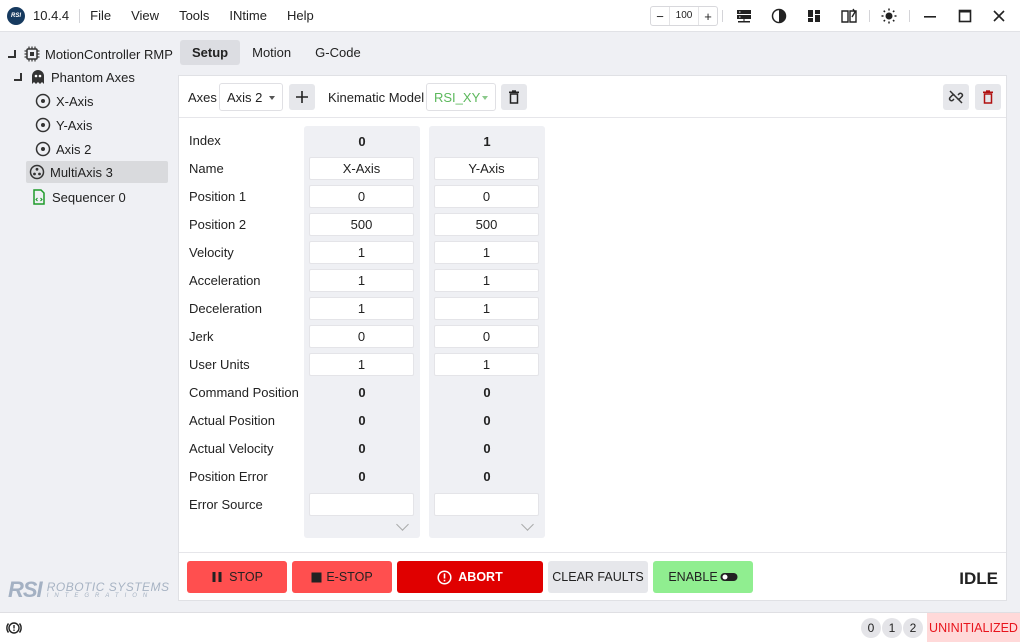  Describe the element at coordinates (51, 15) in the screenshot. I see `app-version: 10.4.4` at that location.